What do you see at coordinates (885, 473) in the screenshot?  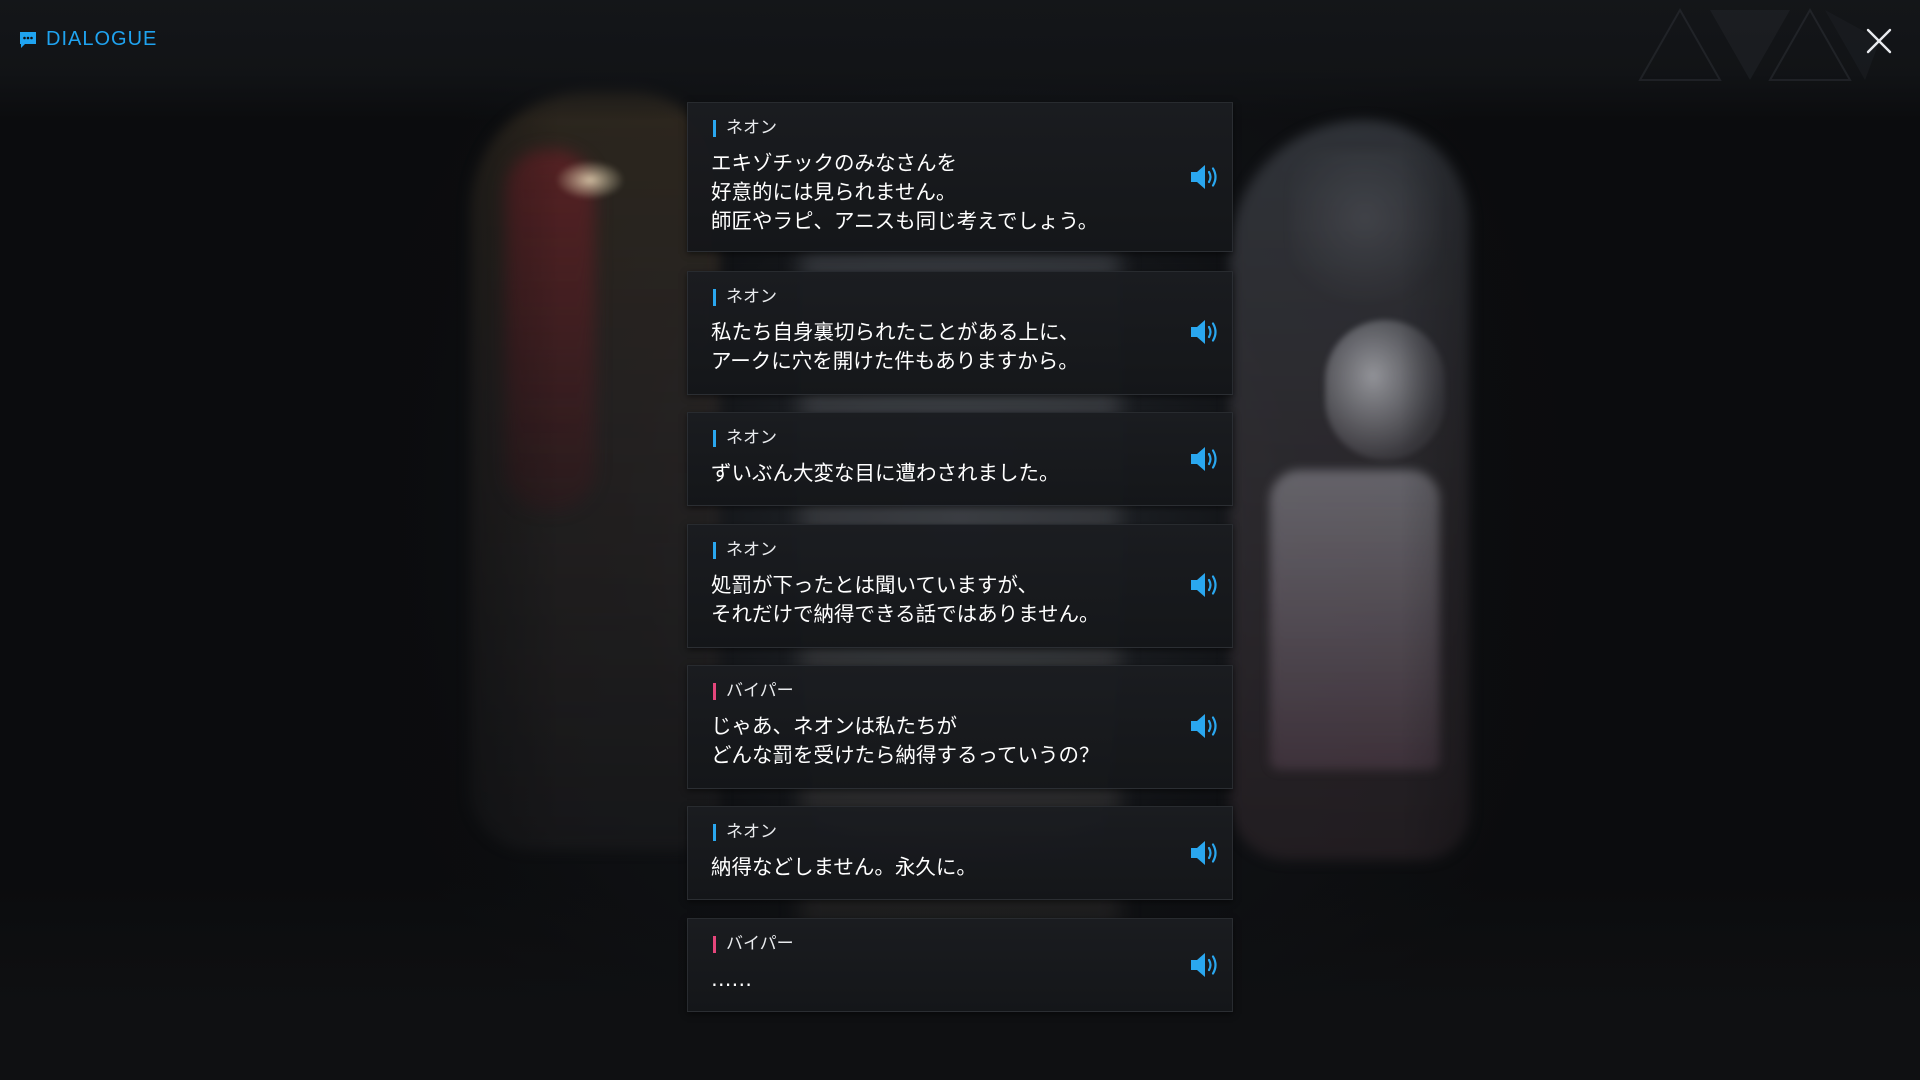 I see `dialogue-text: ずいぶん大変な目に遭わされました。` at bounding box center [885, 473].